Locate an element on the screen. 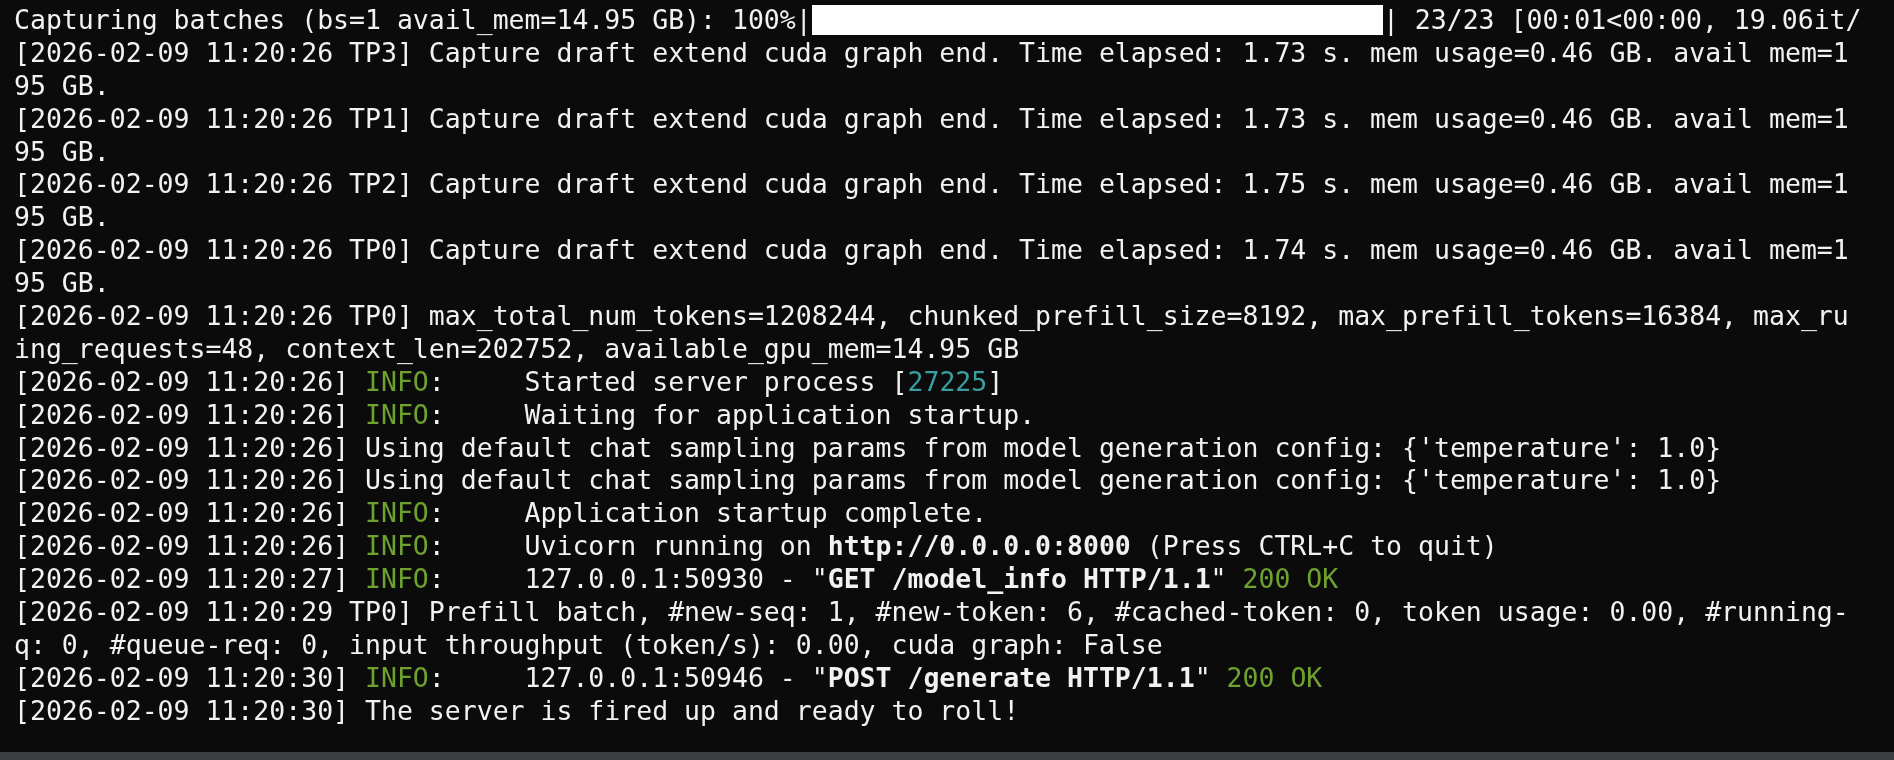 The image size is (1894, 760). log-text: [2026-02-09 11:20:26 TP3] Capture draft extend cuda graph end. Time elapsed: 1.73 s. mem usage=0.46 GB. avail mem=1 is located at coordinates (931, 53).